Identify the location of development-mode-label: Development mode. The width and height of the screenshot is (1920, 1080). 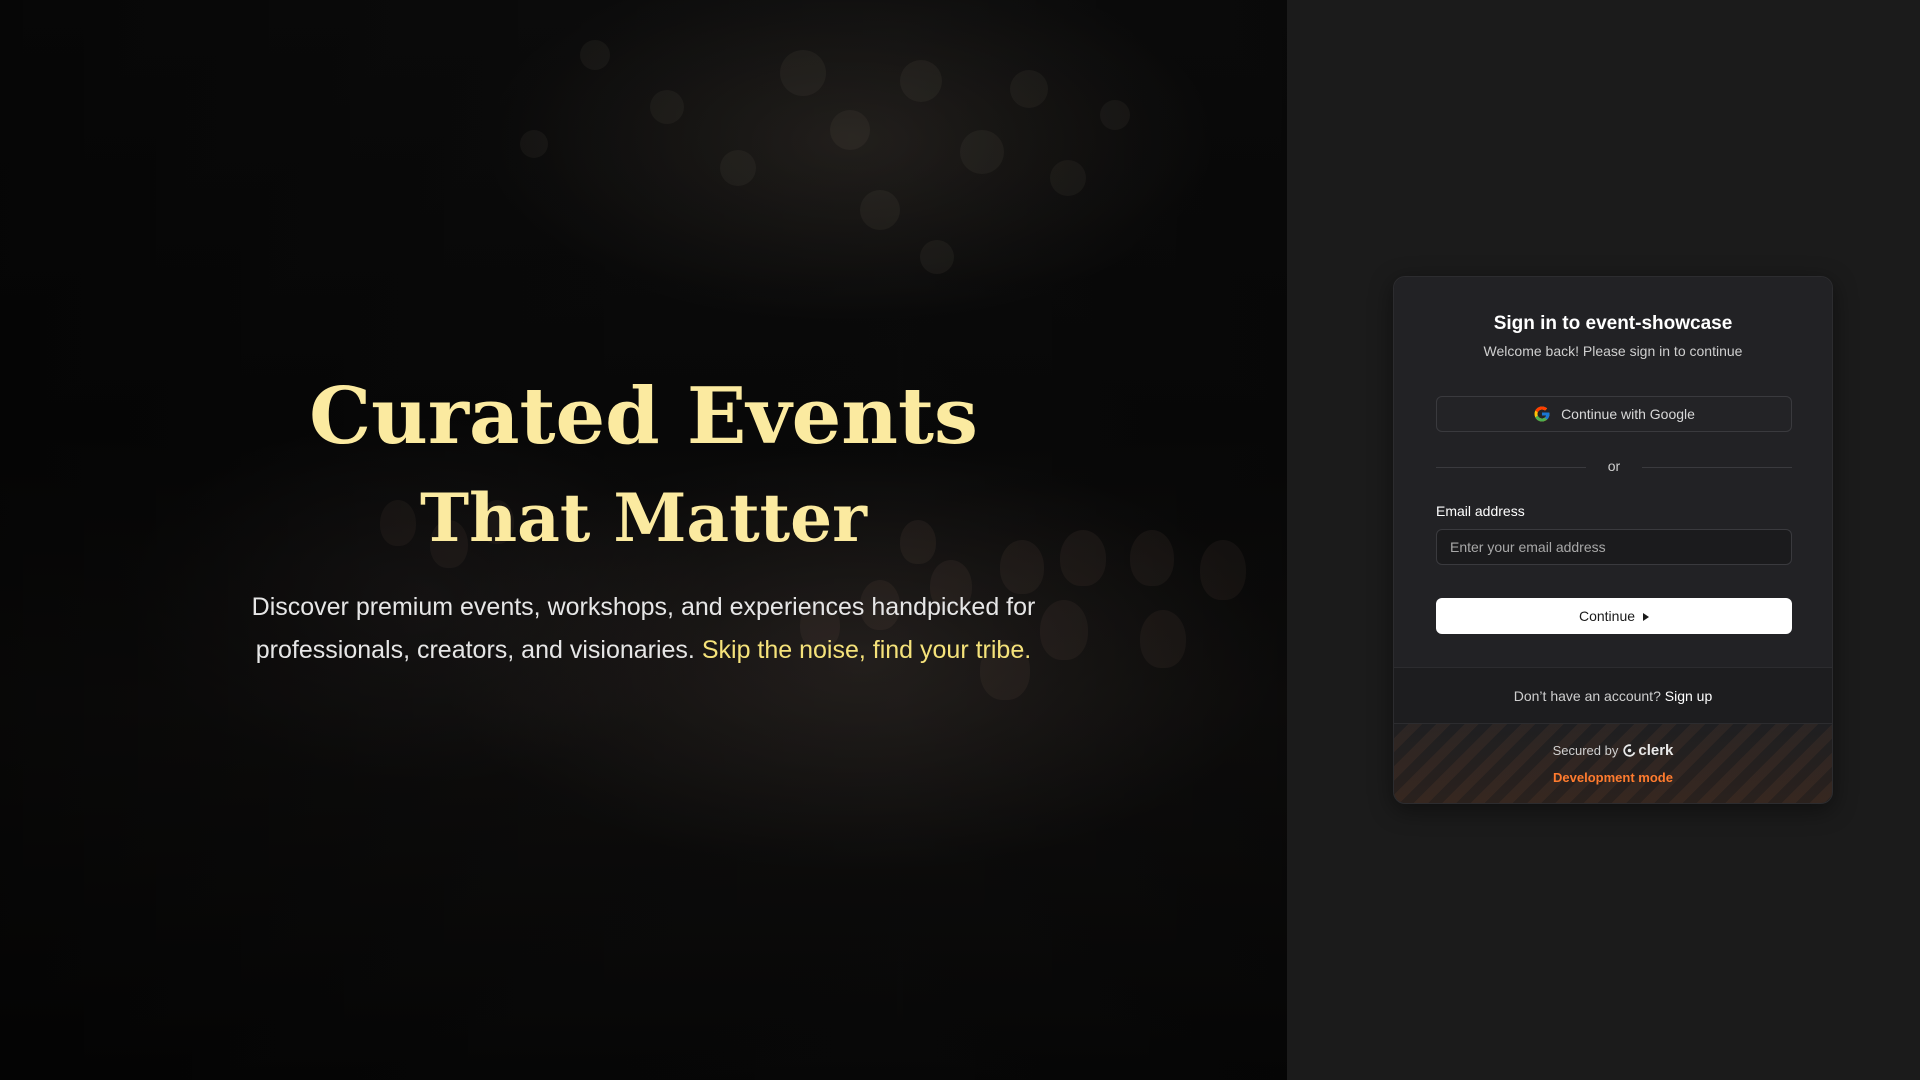
(1613, 777).